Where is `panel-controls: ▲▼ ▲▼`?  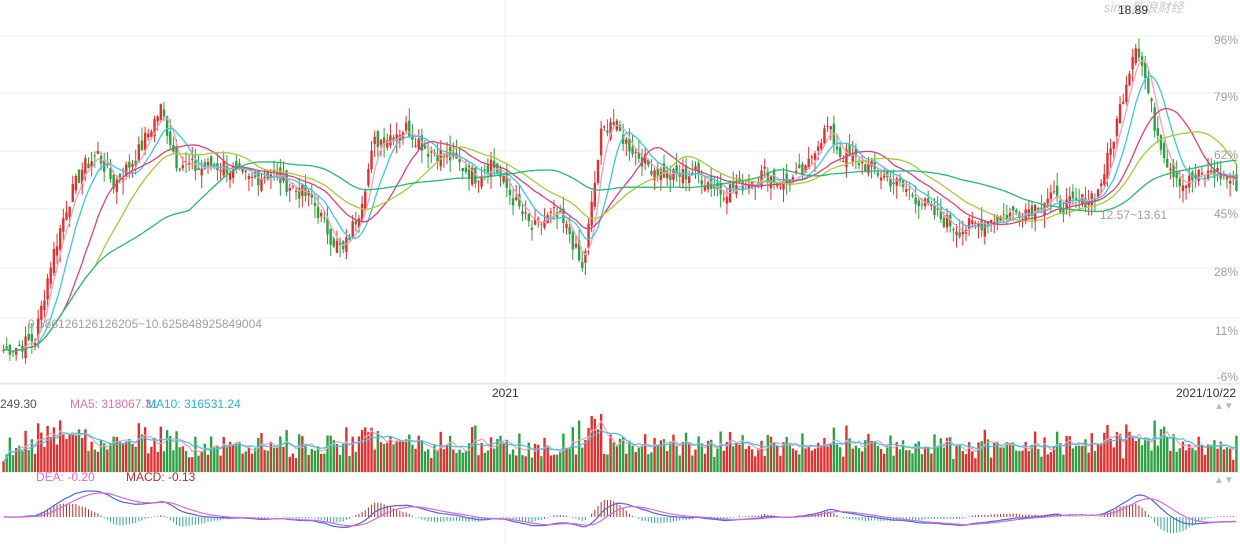 panel-controls: ▲▼ ▲▼ is located at coordinates (1224, 443).